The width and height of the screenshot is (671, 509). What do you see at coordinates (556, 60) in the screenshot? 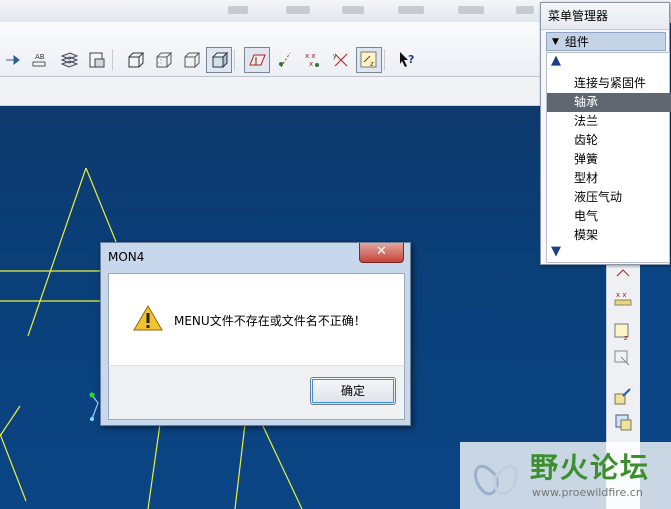
I see `scroll-up-icon: ▲` at bounding box center [556, 60].